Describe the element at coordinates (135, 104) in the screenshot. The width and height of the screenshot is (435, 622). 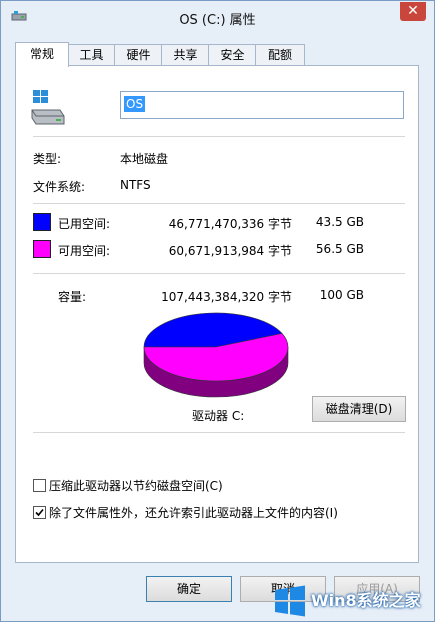
I see `drive-name-value: OS` at that location.